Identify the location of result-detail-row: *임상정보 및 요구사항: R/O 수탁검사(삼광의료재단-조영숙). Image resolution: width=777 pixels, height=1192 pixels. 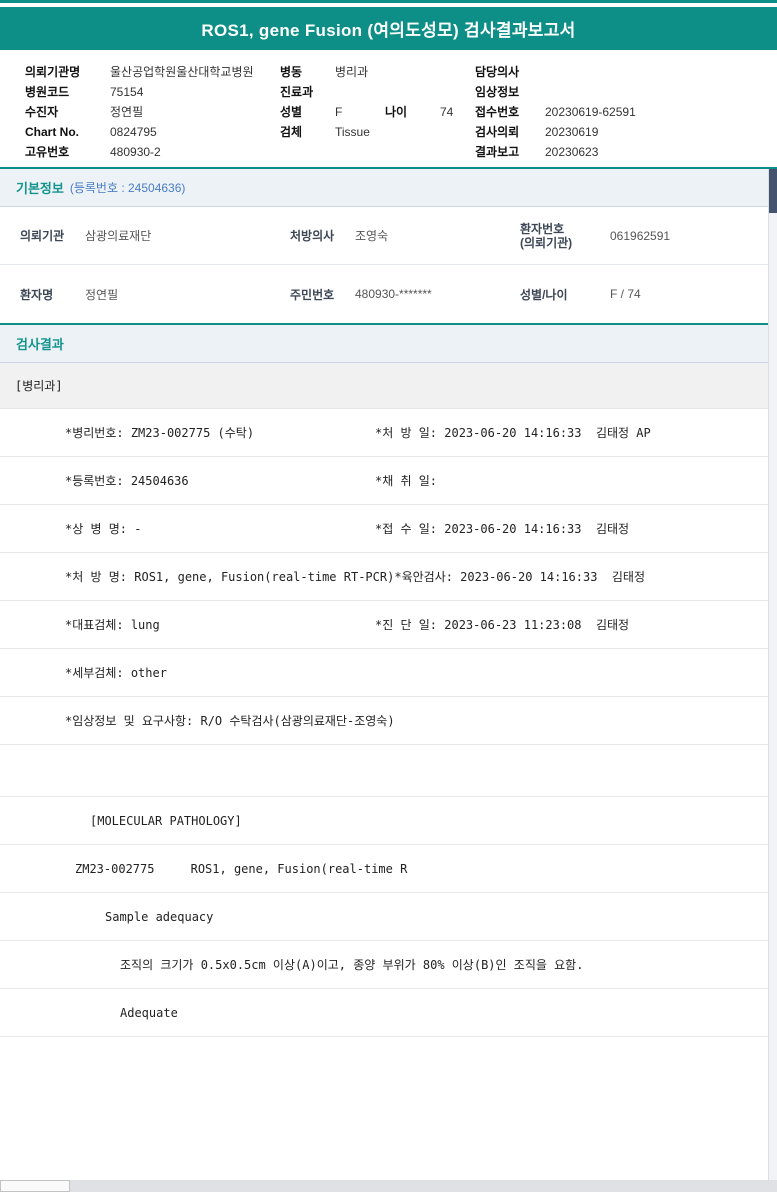
(388, 721).